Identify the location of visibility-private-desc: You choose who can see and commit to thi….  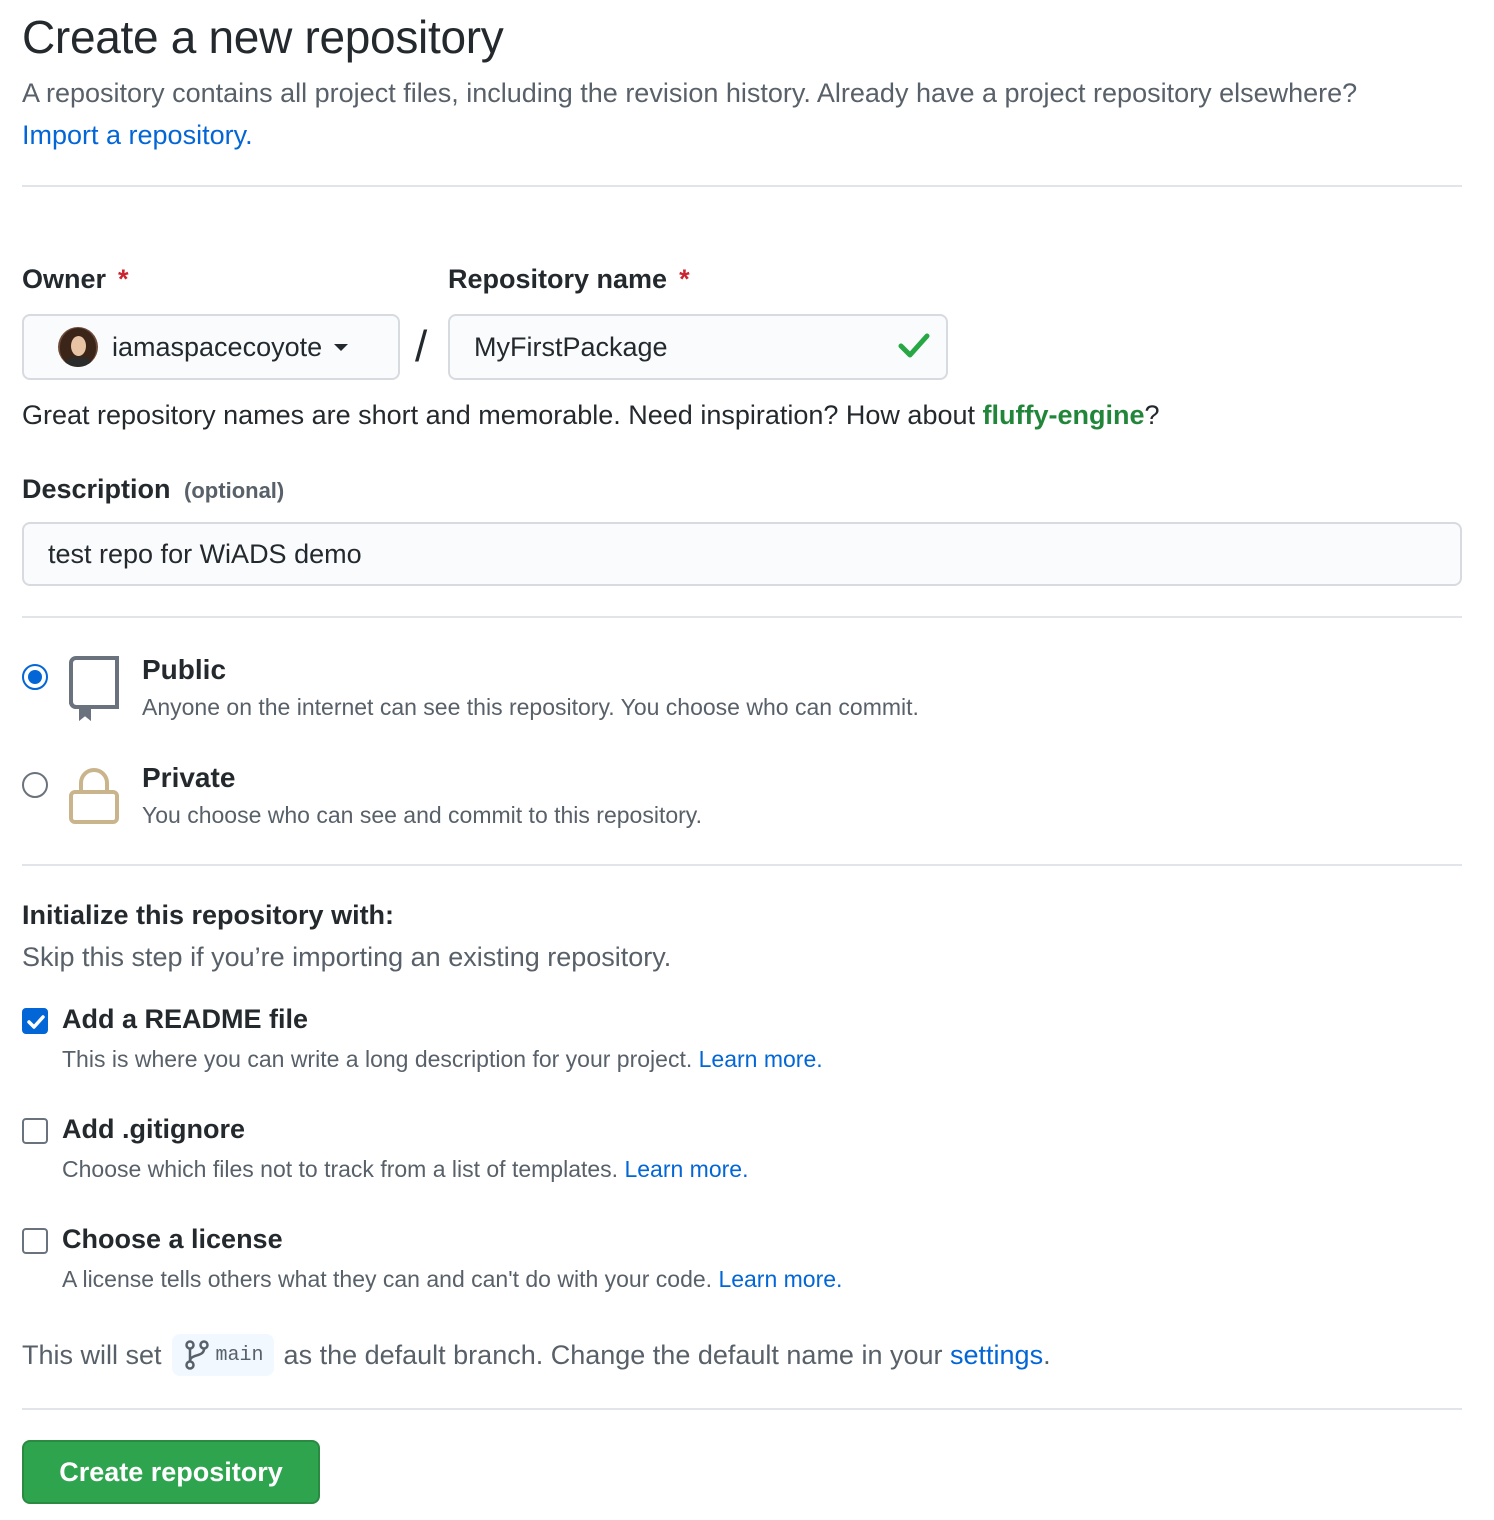
(422, 815).